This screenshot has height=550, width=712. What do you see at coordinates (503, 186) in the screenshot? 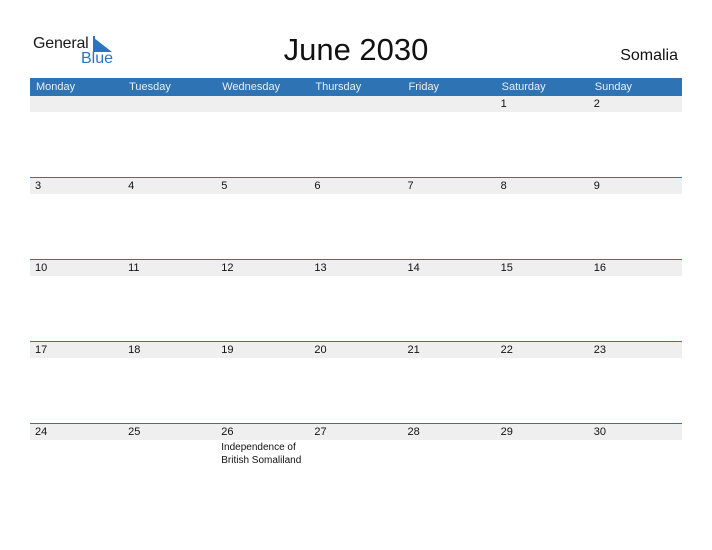
I see `day-number: 8` at bounding box center [503, 186].